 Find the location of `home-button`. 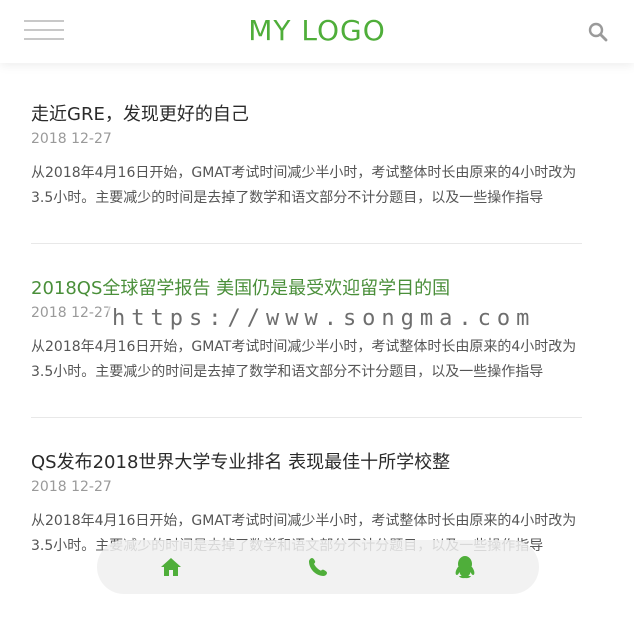

home-button is located at coordinates (171, 567).